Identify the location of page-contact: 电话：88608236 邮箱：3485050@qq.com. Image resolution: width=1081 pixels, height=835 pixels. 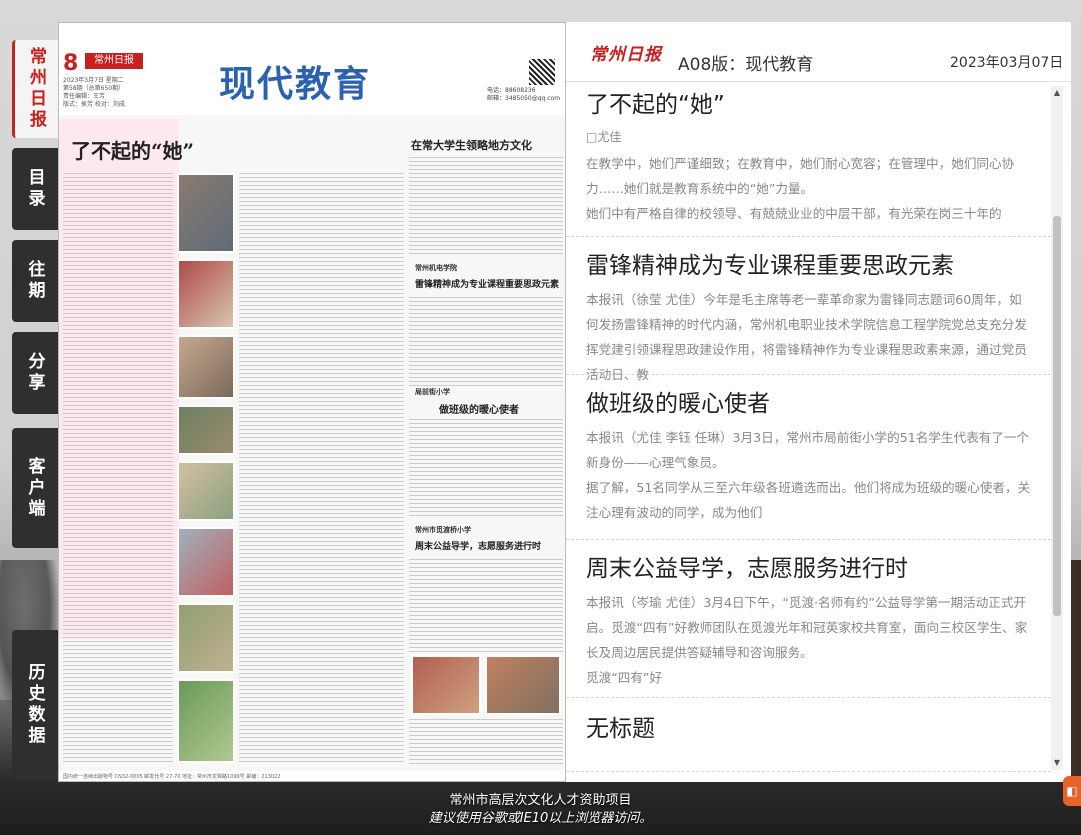
(524, 94).